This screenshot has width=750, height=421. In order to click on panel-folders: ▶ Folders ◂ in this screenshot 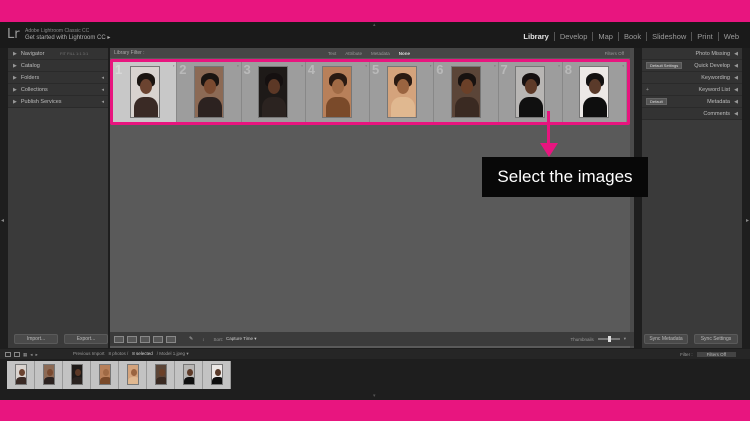, I will do `click(58, 78)`.